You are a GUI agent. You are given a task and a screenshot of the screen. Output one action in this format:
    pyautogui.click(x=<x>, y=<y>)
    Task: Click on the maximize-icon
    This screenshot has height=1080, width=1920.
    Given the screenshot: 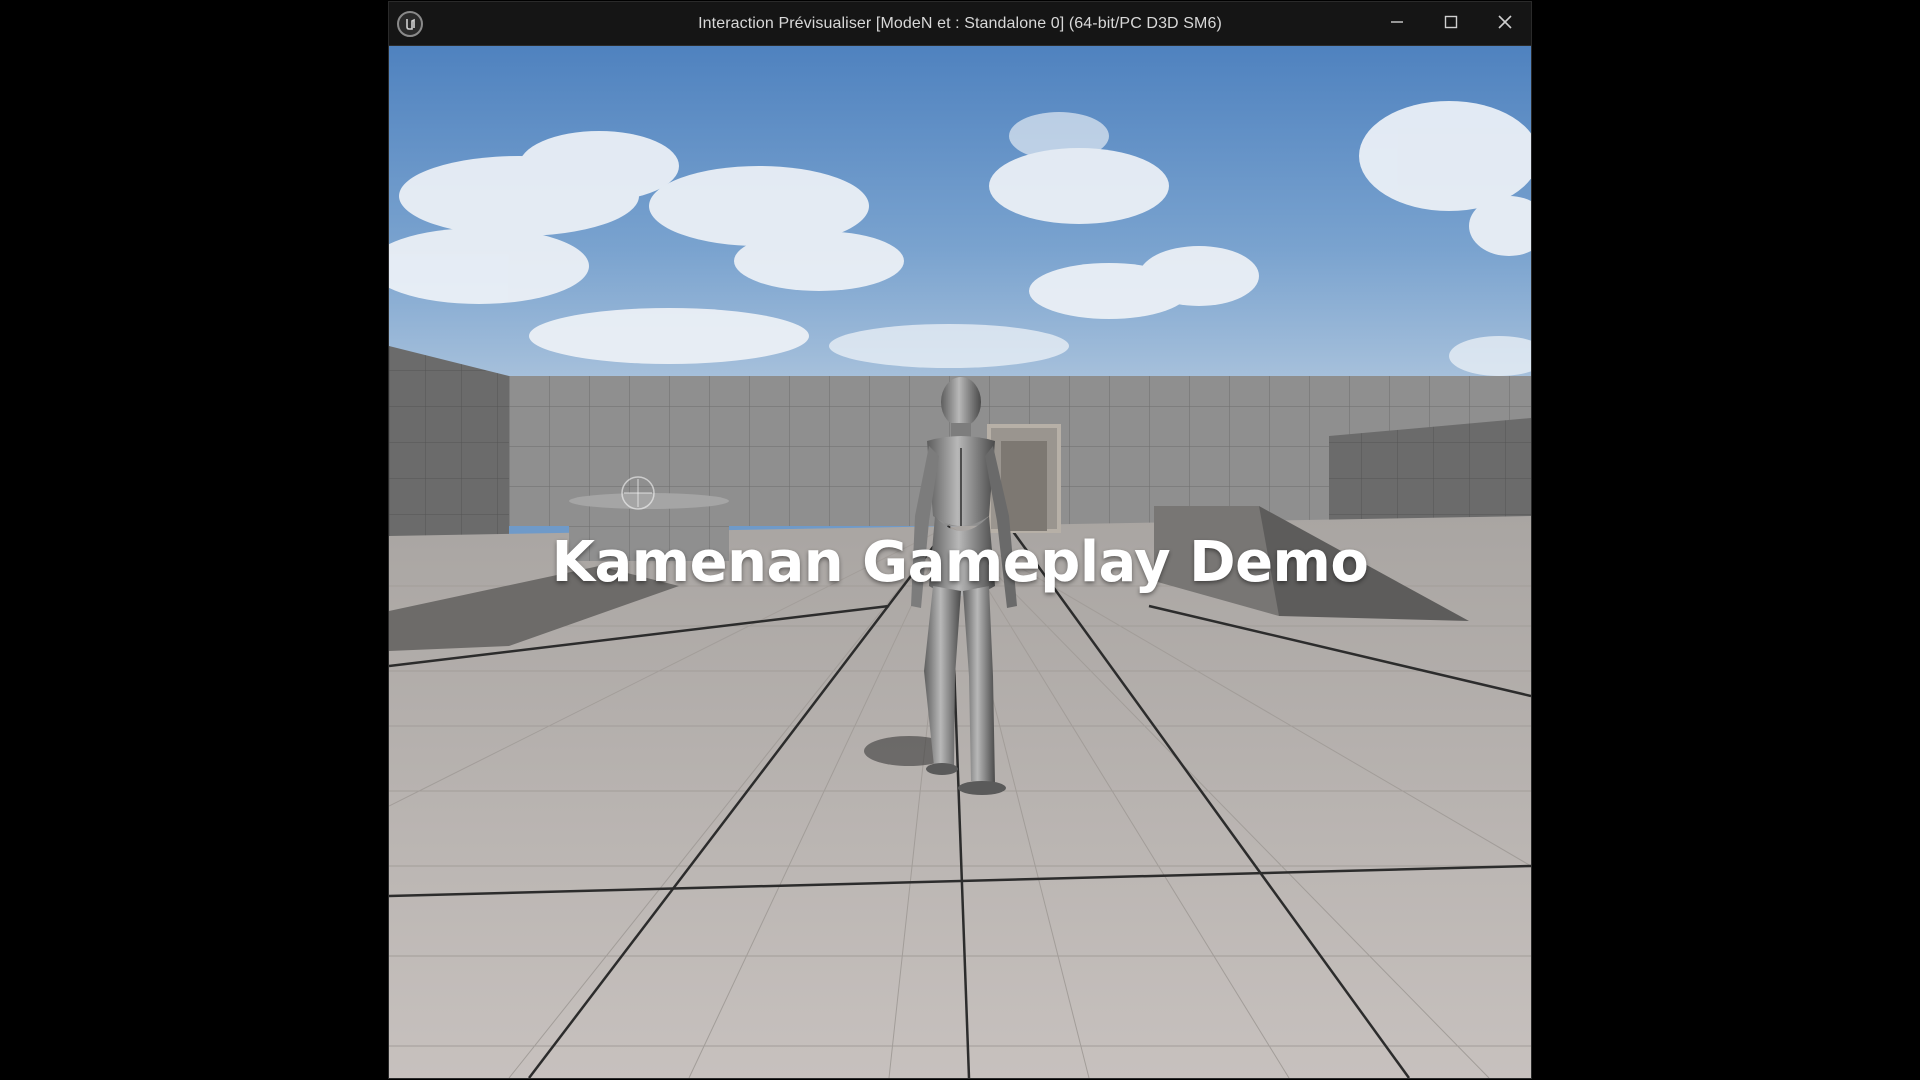 What is the action you would take?
    pyautogui.click(x=1451, y=22)
    